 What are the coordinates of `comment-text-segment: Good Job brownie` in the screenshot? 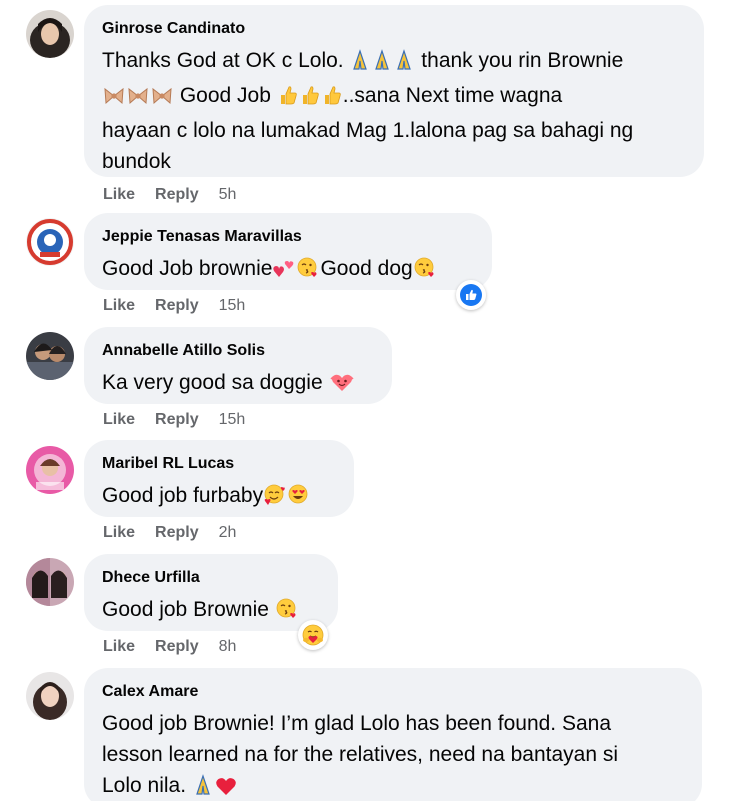 It's located at (187, 268).